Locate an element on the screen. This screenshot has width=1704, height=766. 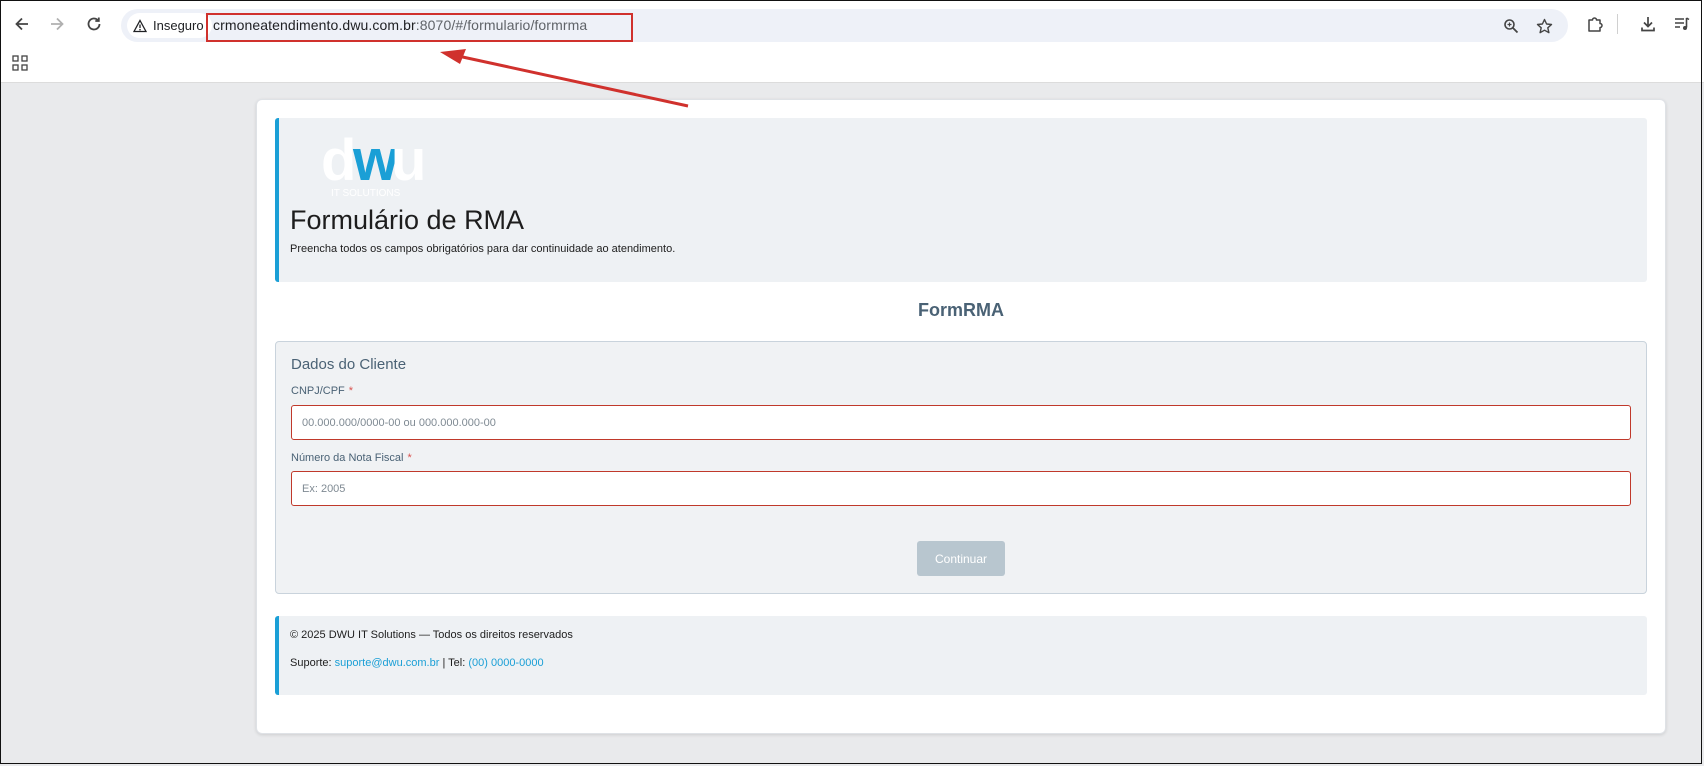
invoice-number-label: Número da Nota Fiscal * is located at coordinates (351, 458).